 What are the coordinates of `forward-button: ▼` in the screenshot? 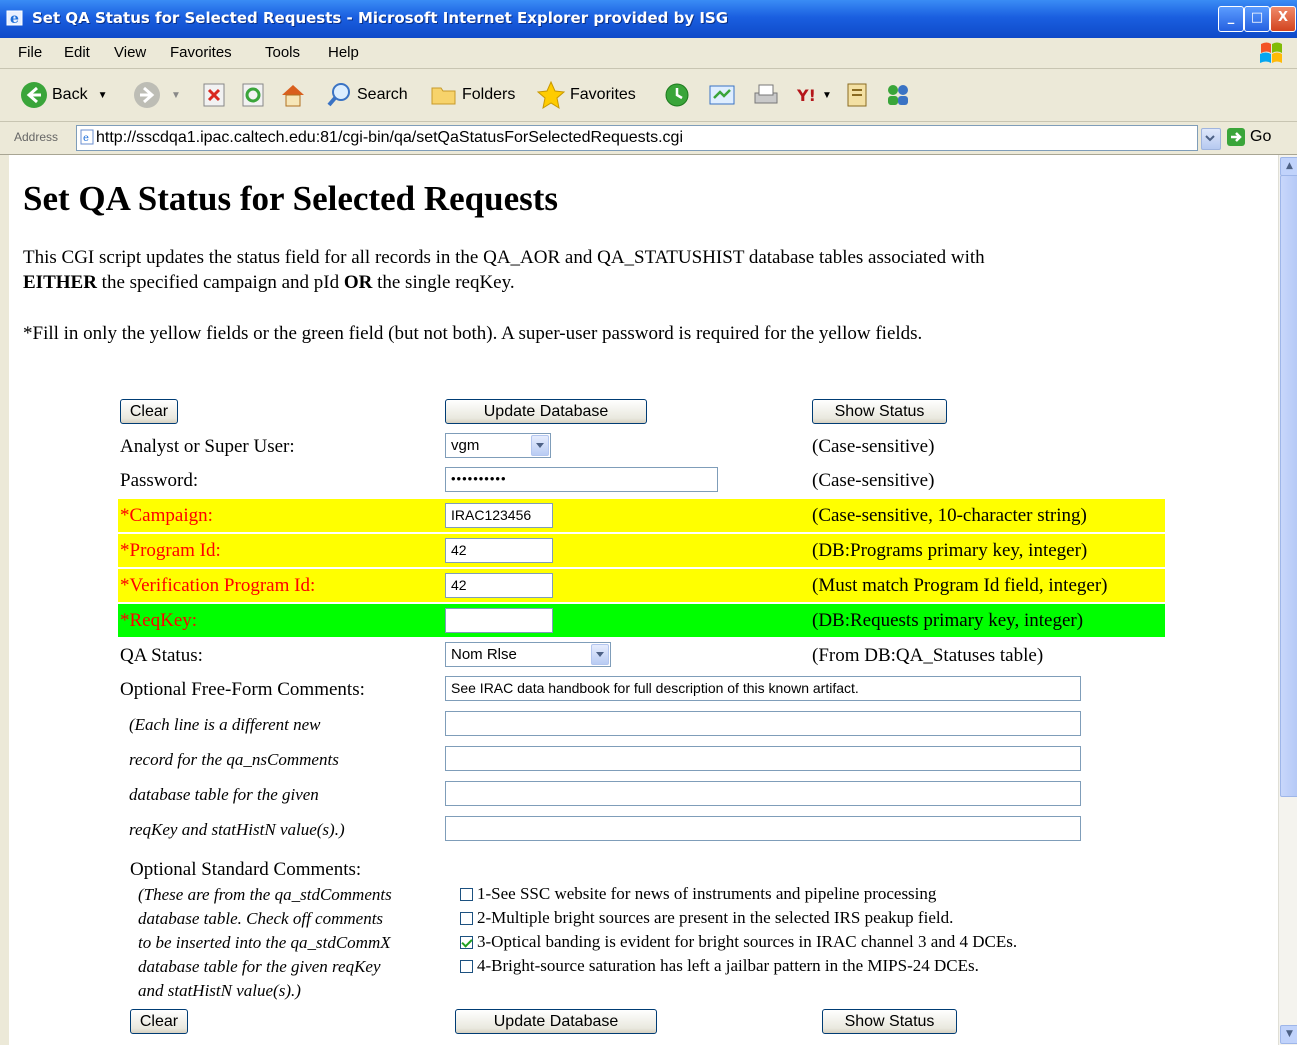 It's located at (157, 95).